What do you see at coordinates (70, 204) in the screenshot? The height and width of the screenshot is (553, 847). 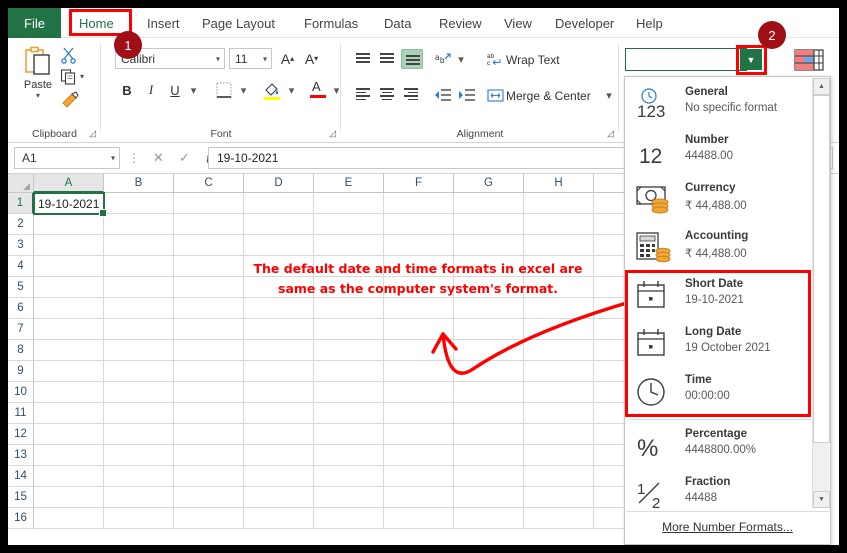 I see `selected-cell-a1: 19-10-2021` at bounding box center [70, 204].